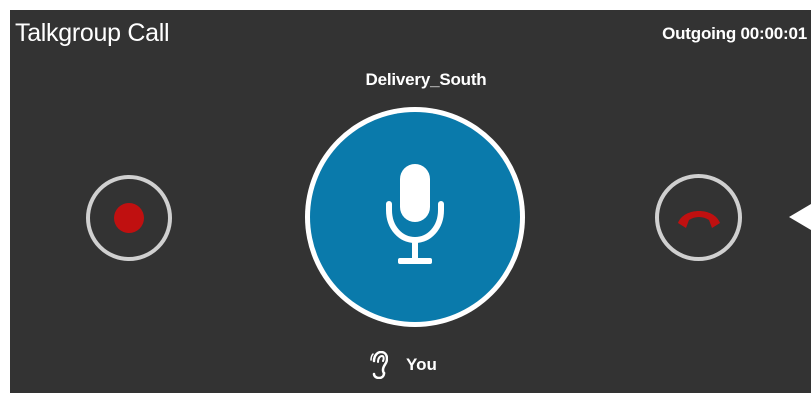 Image resolution: width=811 pixels, height=393 pixels. What do you see at coordinates (421, 364) in the screenshot?
I see `speaker-name: You` at bounding box center [421, 364].